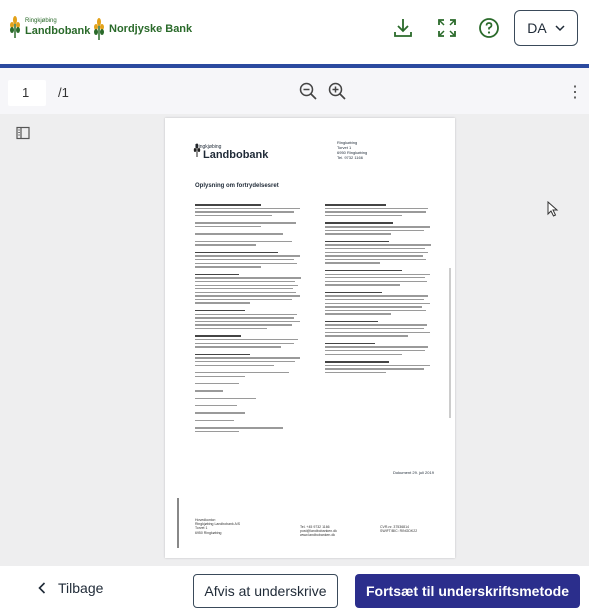 Image resolution: width=589 pixels, height=612 pixels. What do you see at coordinates (467, 591) in the screenshot?
I see `continue-sign-method-button: Fortsæt til underskriftsmetode` at bounding box center [467, 591].